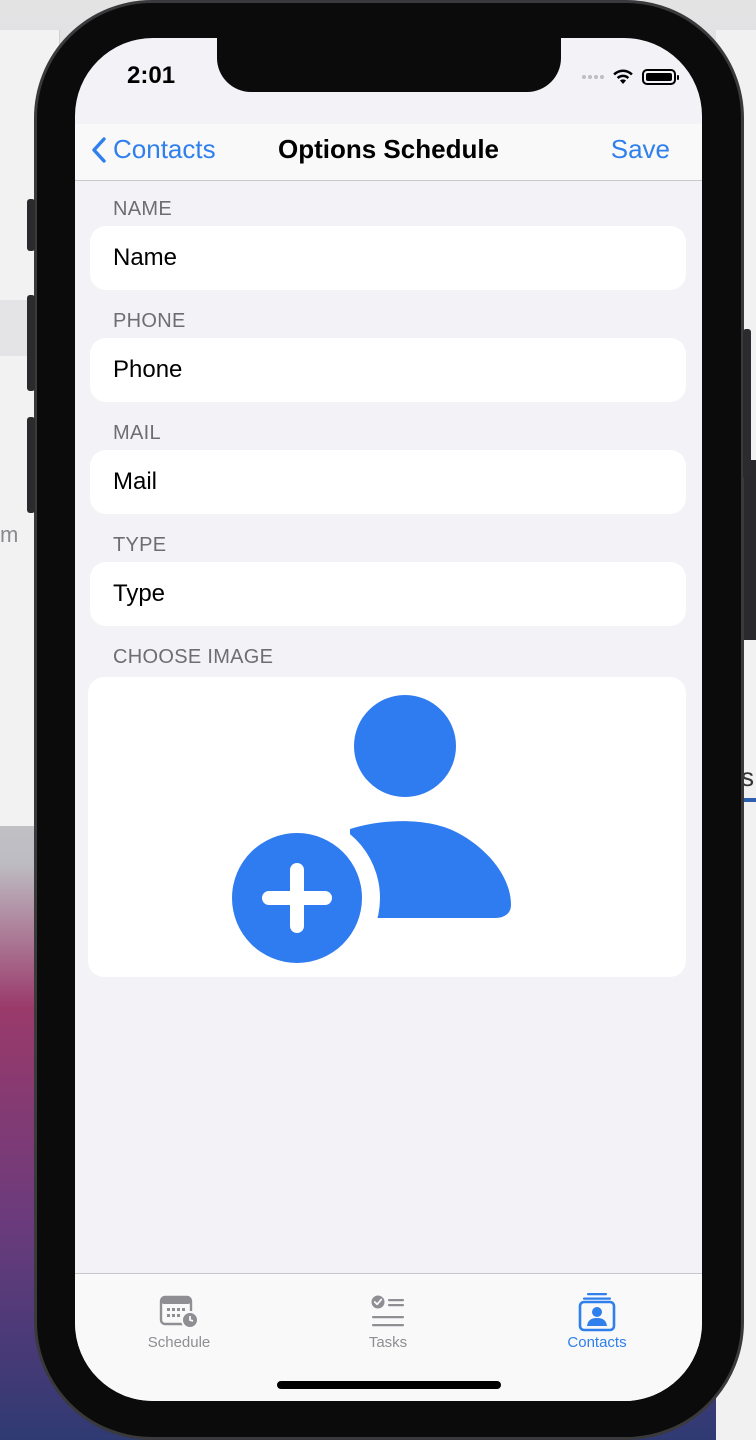 This screenshot has height=1440, width=756. What do you see at coordinates (389, 1385) in the screenshot?
I see `home-indicator` at bounding box center [389, 1385].